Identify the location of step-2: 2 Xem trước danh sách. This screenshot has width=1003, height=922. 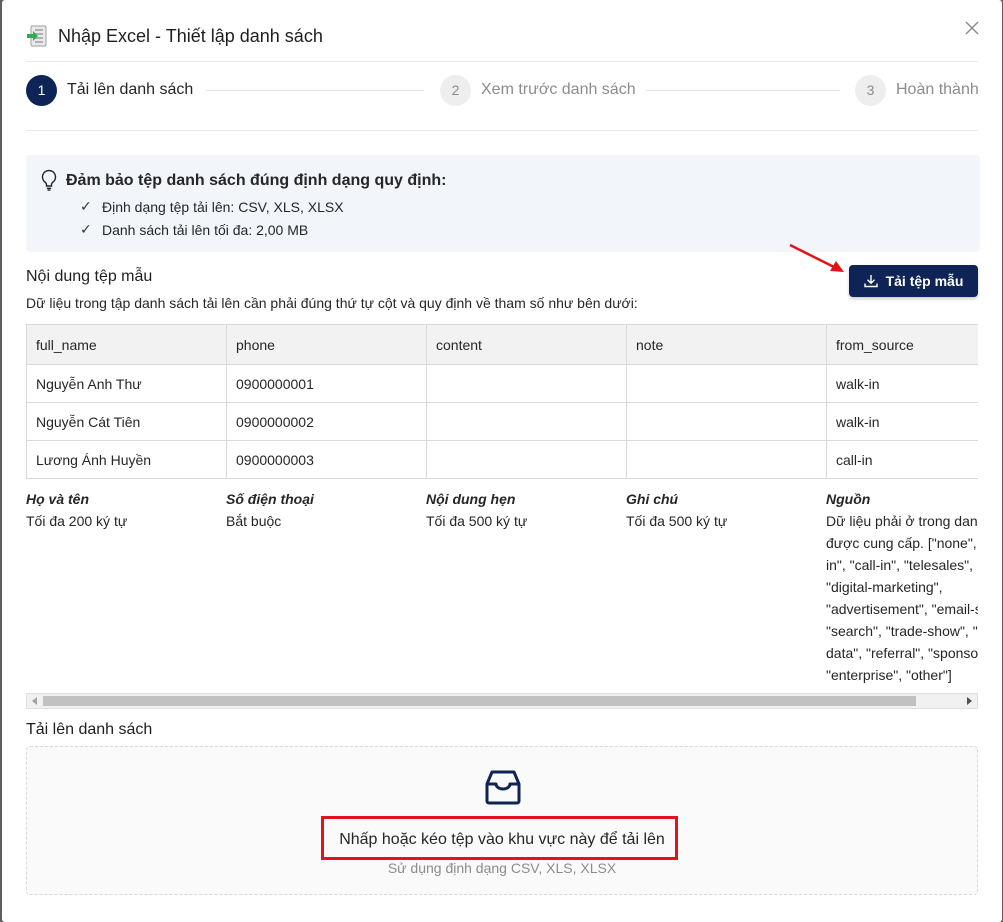
(538, 90).